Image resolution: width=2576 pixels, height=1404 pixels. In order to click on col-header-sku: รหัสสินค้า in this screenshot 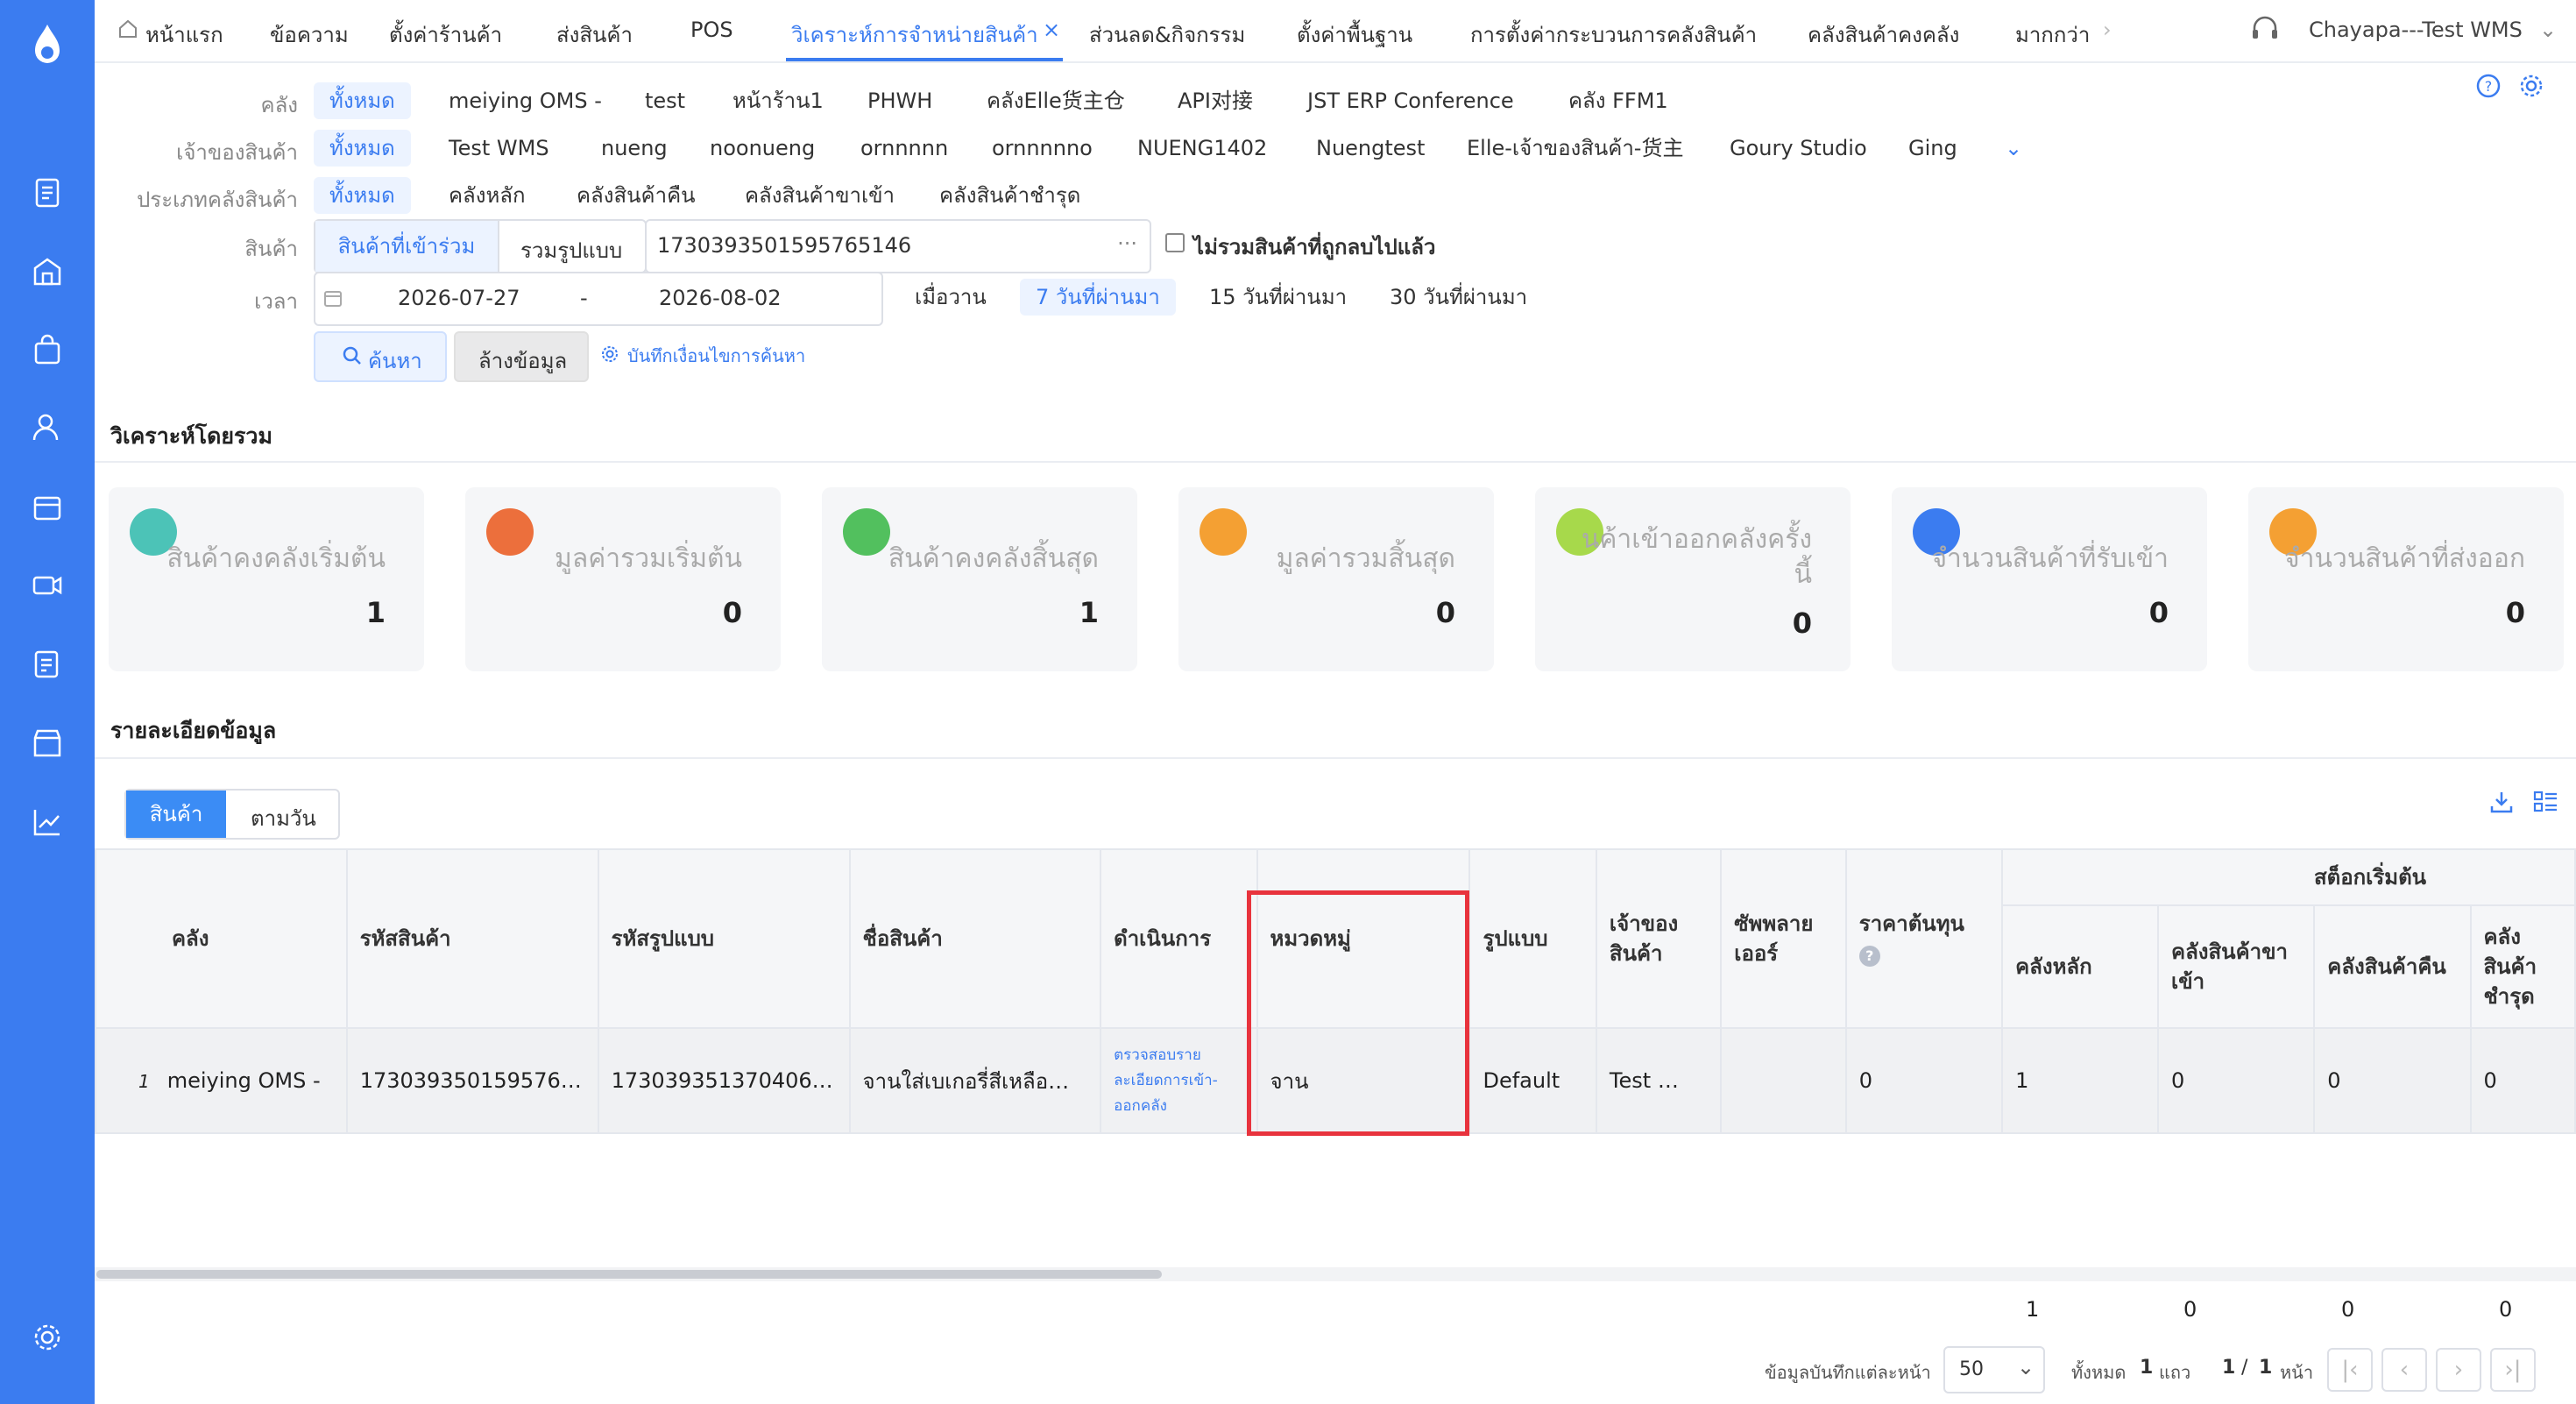, I will do `click(472, 938)`.